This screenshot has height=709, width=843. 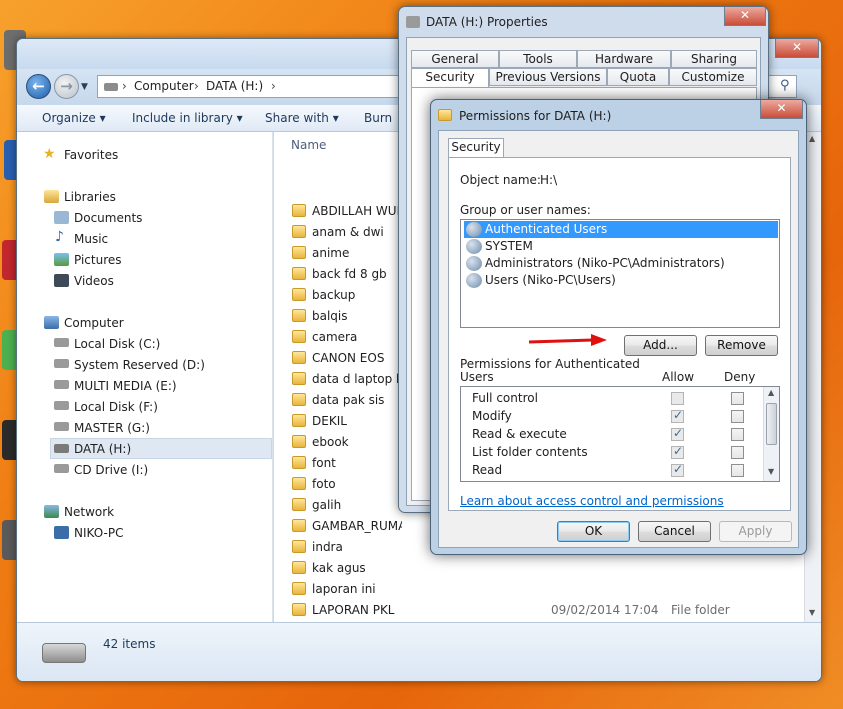 What do you see at coordinates (94, 323) in the screenshot?
I see `nav-computer: Computer` at bounding box center [94, 323].